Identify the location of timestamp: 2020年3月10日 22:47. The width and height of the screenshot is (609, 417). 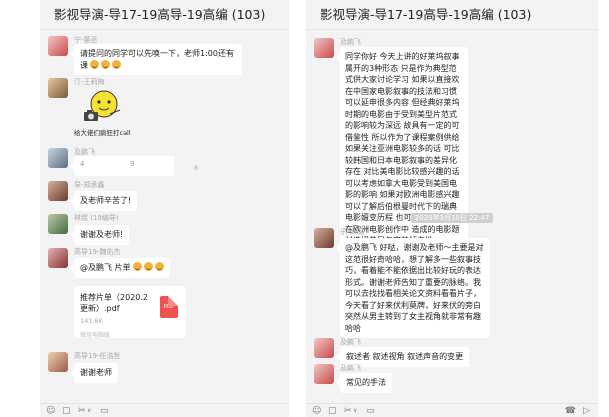
(452, 218).